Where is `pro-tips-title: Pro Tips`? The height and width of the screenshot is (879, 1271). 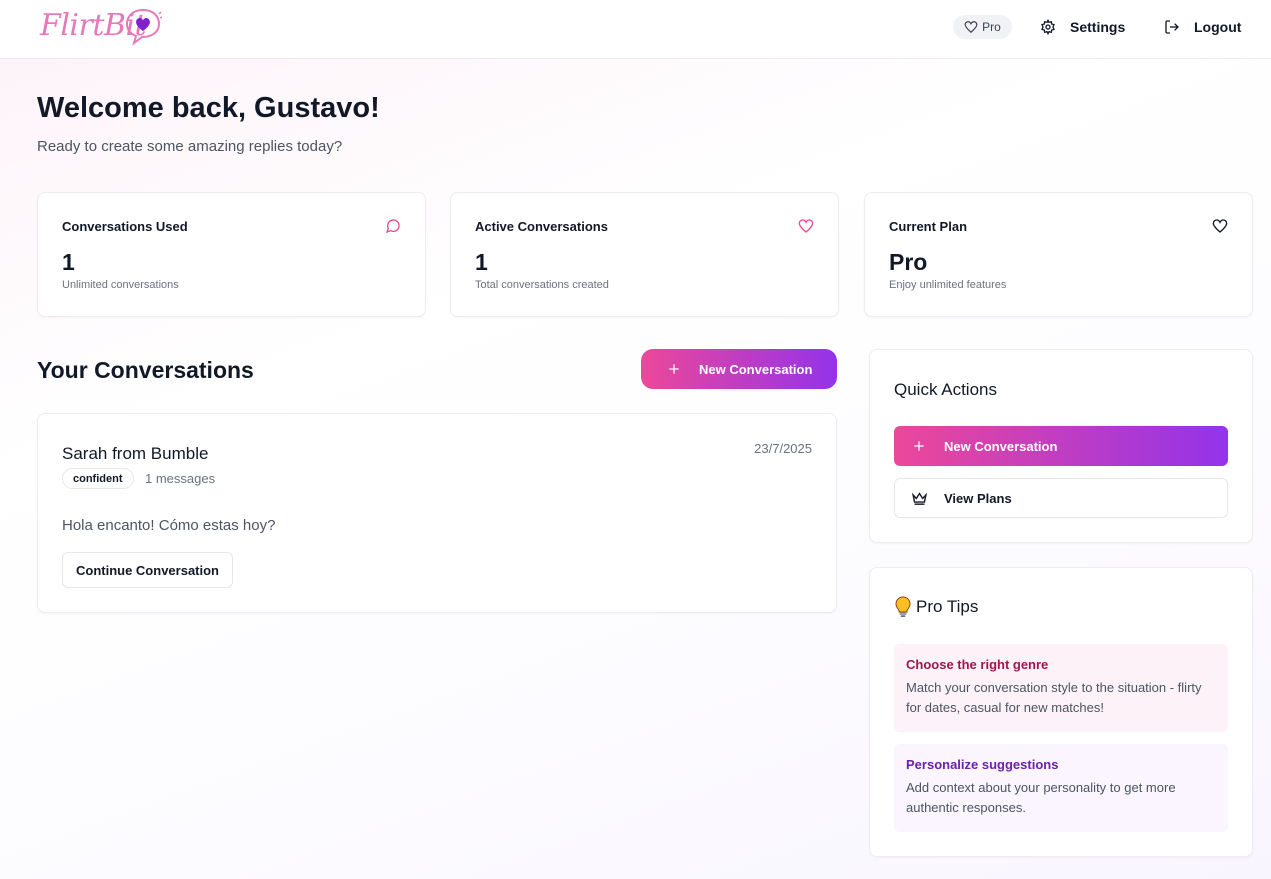 pro-tips-title: Pro Tips is located at coordinates (936, 607).